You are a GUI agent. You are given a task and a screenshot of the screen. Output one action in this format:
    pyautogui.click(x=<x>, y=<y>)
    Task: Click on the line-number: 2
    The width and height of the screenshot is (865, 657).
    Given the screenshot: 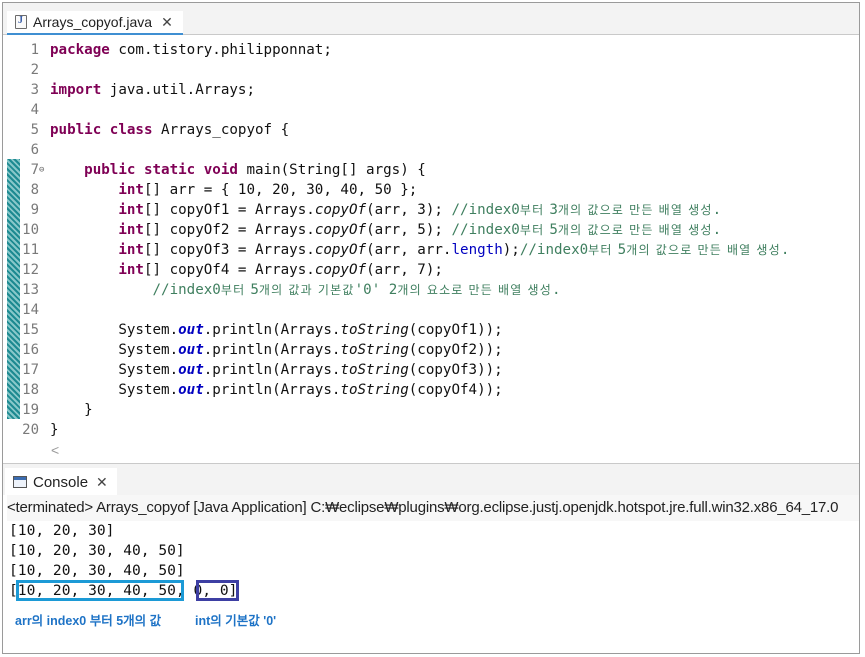 What is the action you would take?
    pyautogui.click(x=34, y=70)
    